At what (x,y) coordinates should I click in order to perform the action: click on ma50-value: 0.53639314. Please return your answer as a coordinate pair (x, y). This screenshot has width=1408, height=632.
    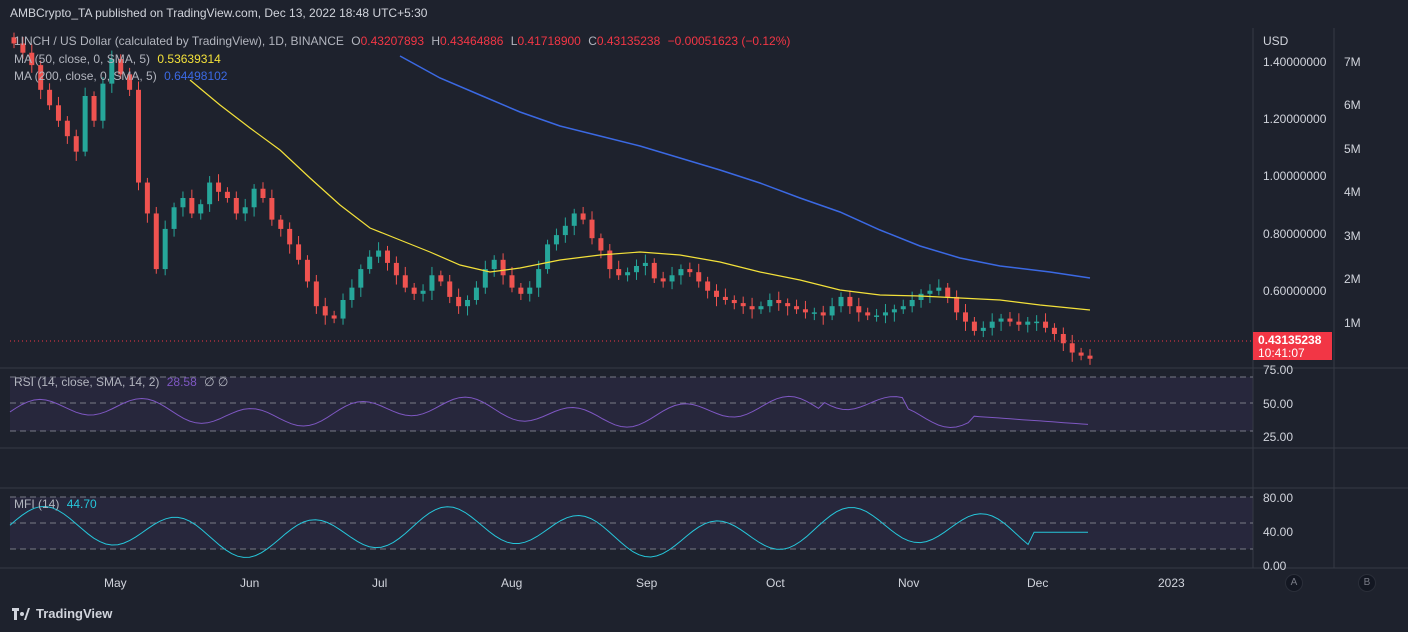
    Looking at the image, I should click on (189, 59).